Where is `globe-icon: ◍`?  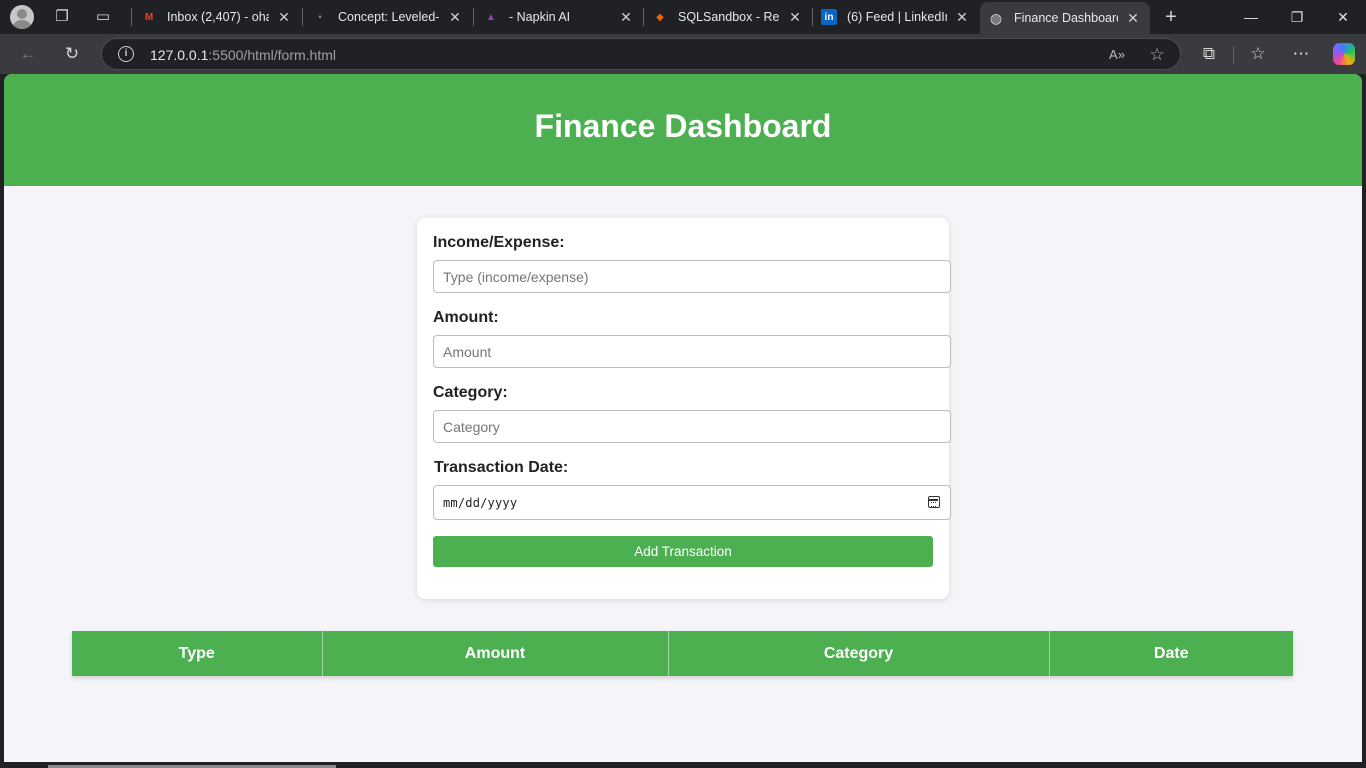
globe-icon: ◍ is located at coordinates (996, 17).